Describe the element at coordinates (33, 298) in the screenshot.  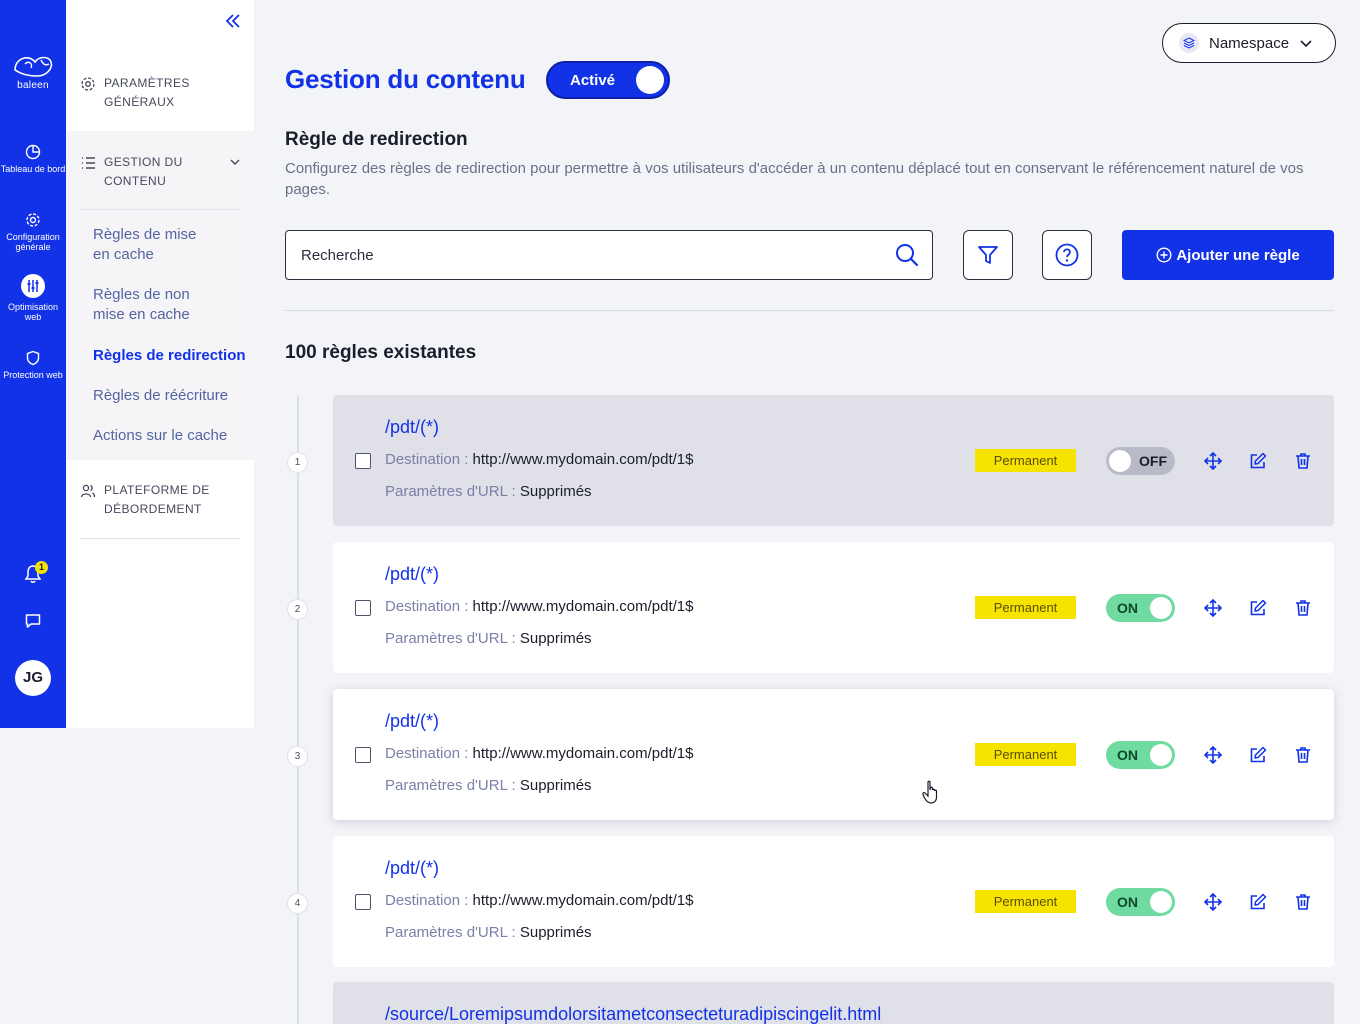
I see `rail-item-optimisation: Optimisation web` at that location.